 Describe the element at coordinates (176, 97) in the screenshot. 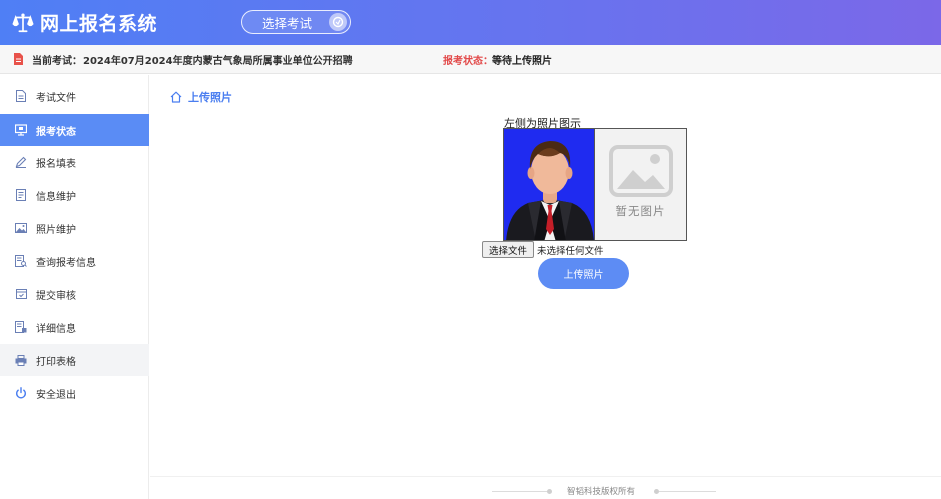

I see `home-icon` at that location.